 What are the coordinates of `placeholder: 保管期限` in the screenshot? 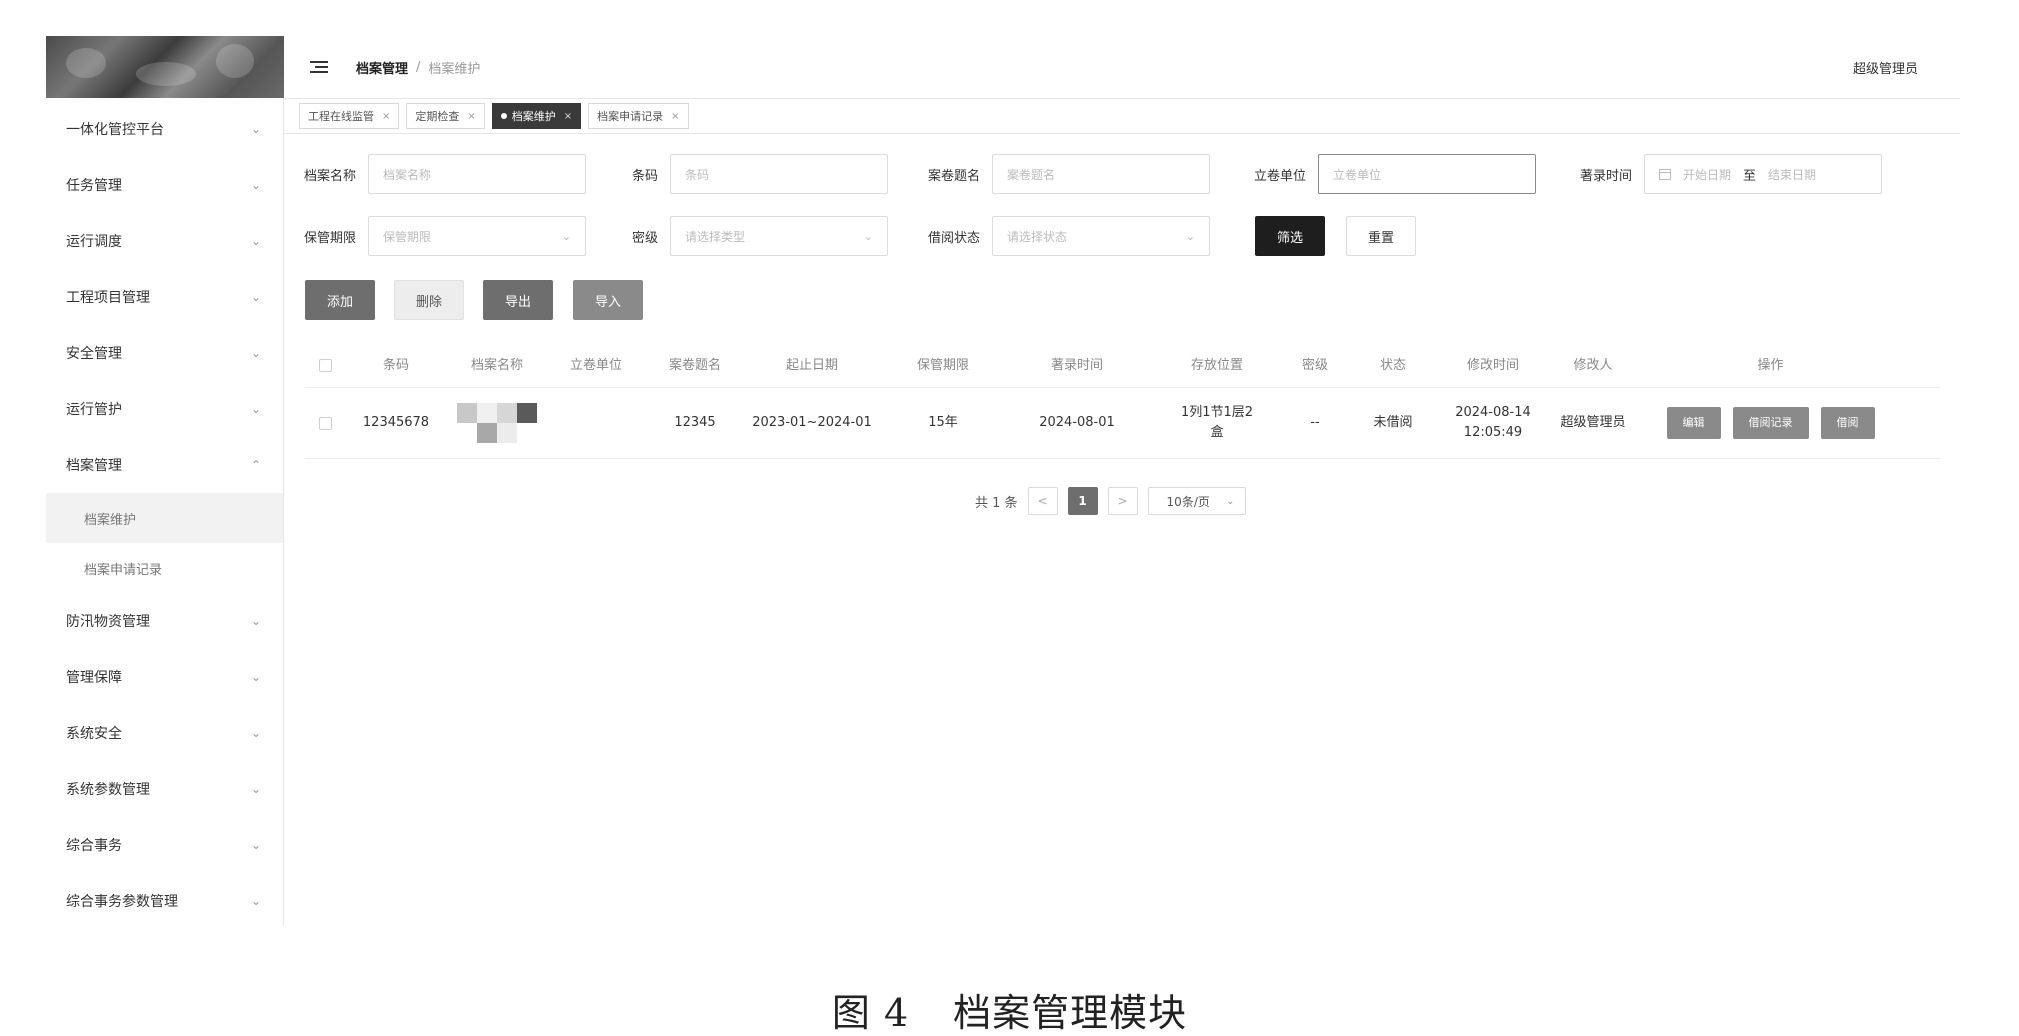 It's located at (407, 236).